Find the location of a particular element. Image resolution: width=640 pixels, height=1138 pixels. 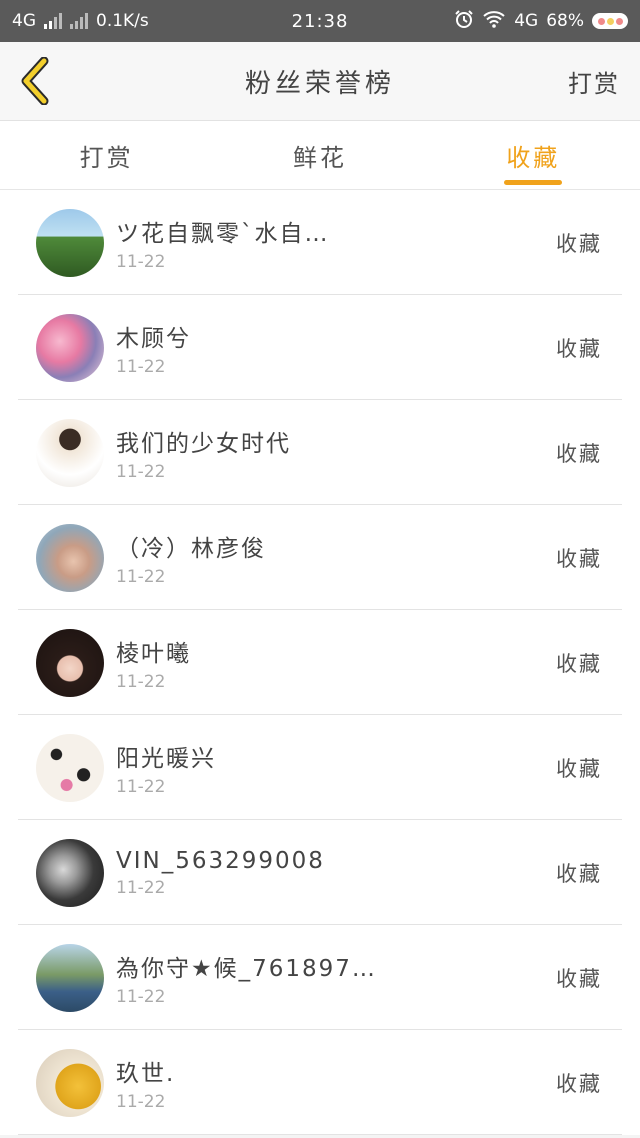

chevron-left-icon is located at coordinates (35, 81).